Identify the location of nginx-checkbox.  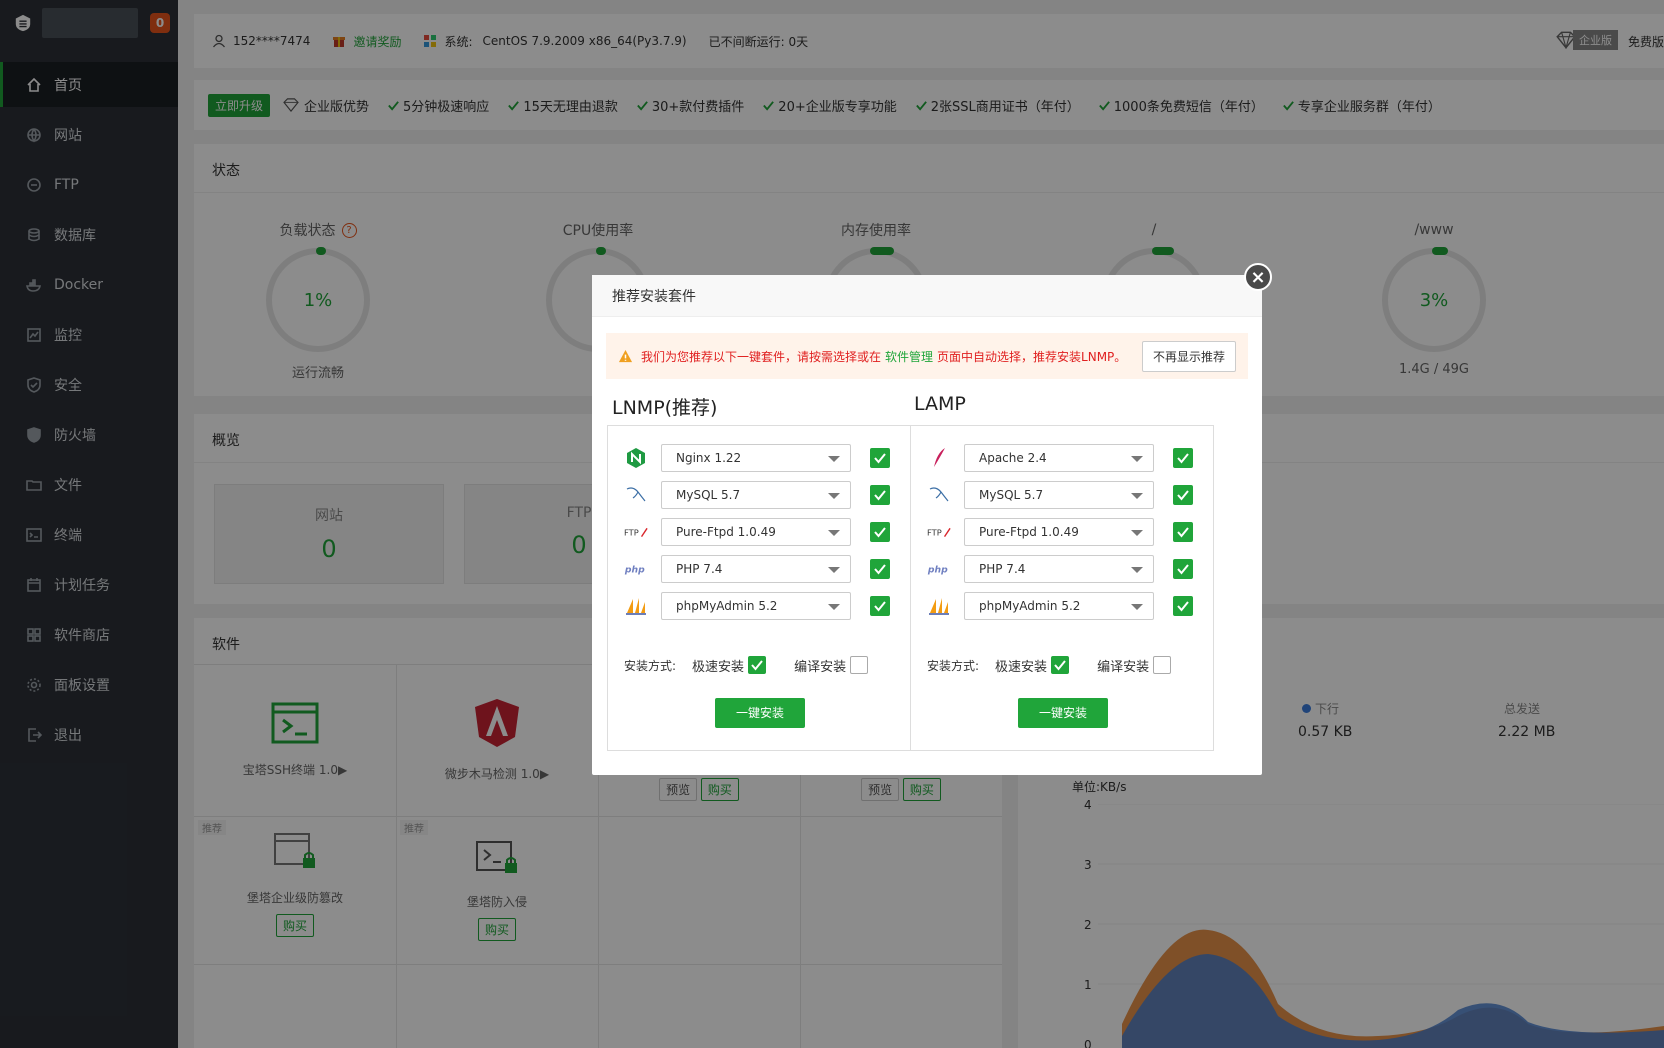
(880, 458).